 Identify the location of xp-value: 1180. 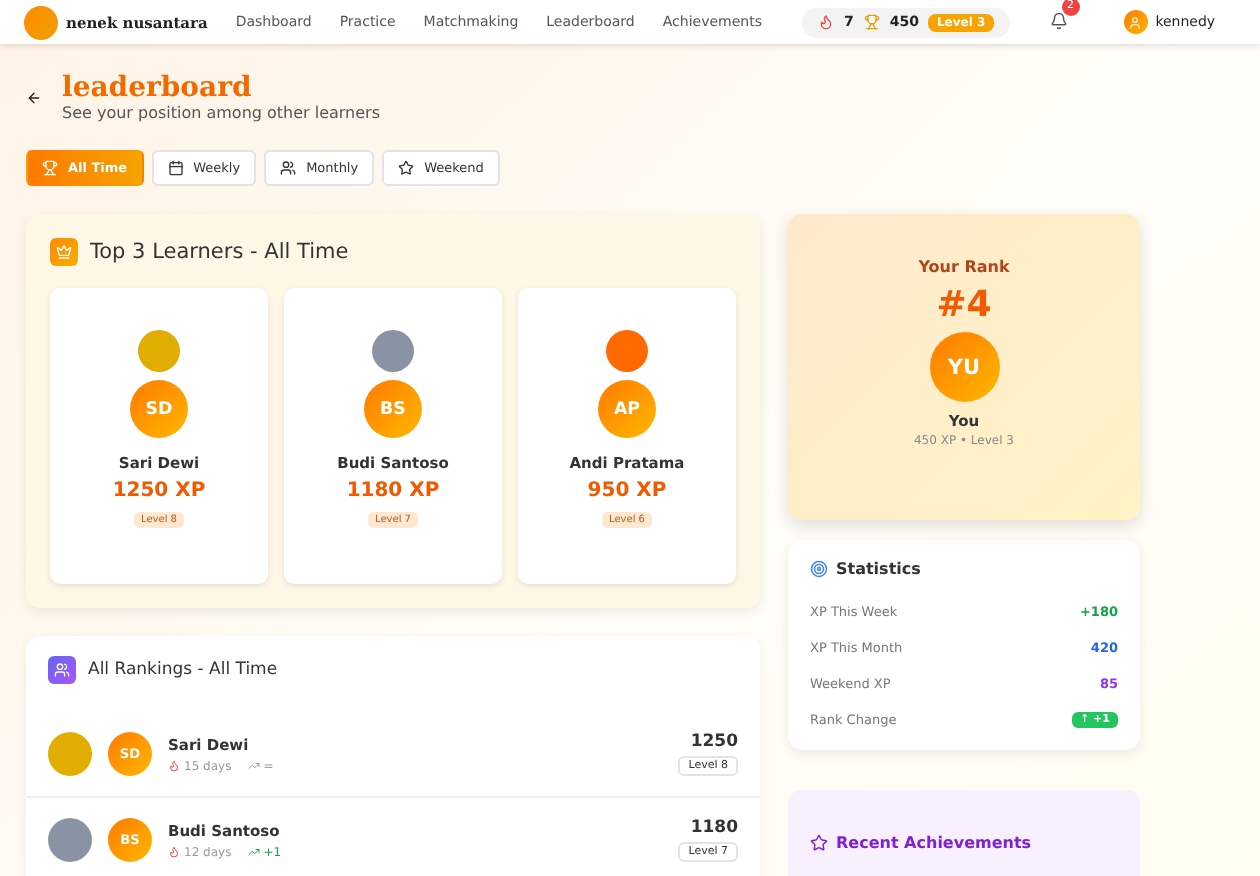
(714, 828).